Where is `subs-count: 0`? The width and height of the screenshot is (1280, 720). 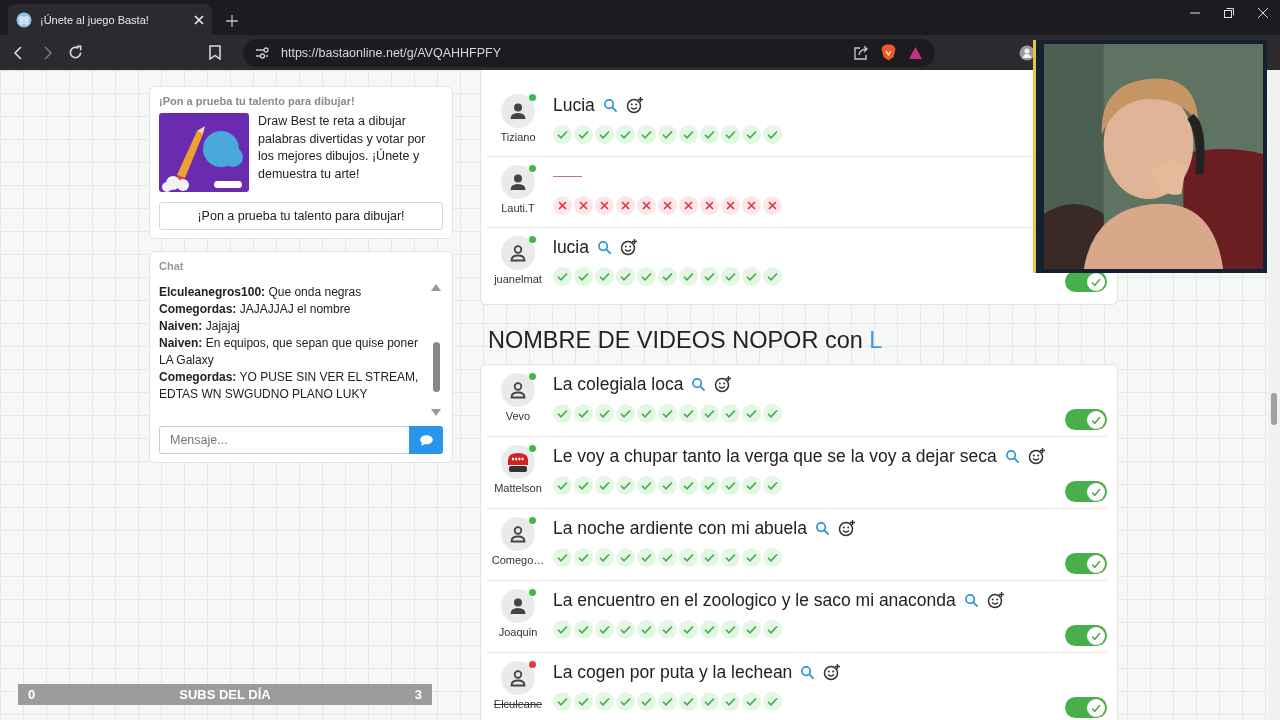 subs-count: 0 is located at coordinates (32, 694).